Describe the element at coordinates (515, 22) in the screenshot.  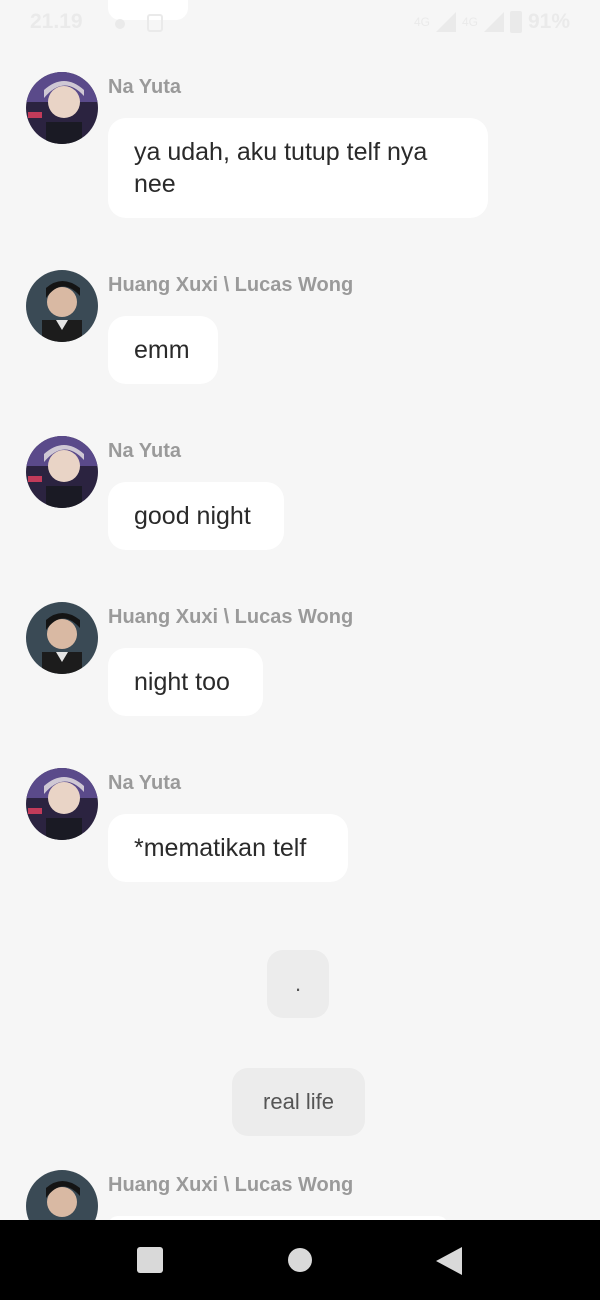
I see `battery-icon` at that location.